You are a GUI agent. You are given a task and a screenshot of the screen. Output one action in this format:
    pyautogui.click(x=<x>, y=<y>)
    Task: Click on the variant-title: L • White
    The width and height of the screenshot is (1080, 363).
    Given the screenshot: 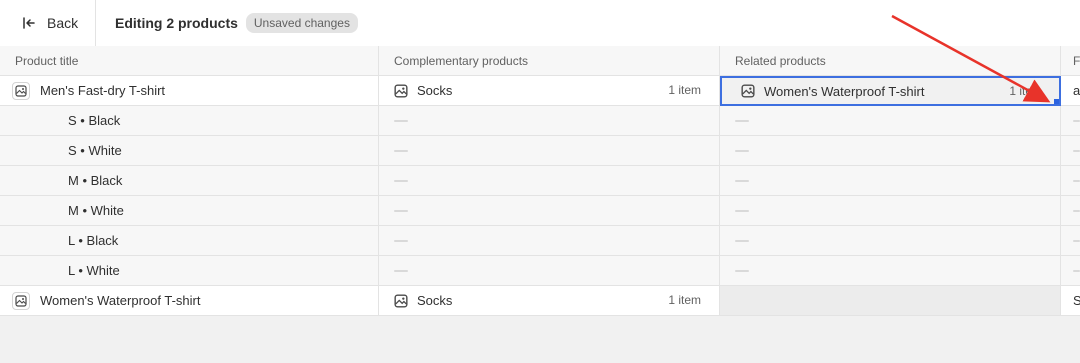 What is the action you would take?
    pyautogui.click(x=189, y=271)
    